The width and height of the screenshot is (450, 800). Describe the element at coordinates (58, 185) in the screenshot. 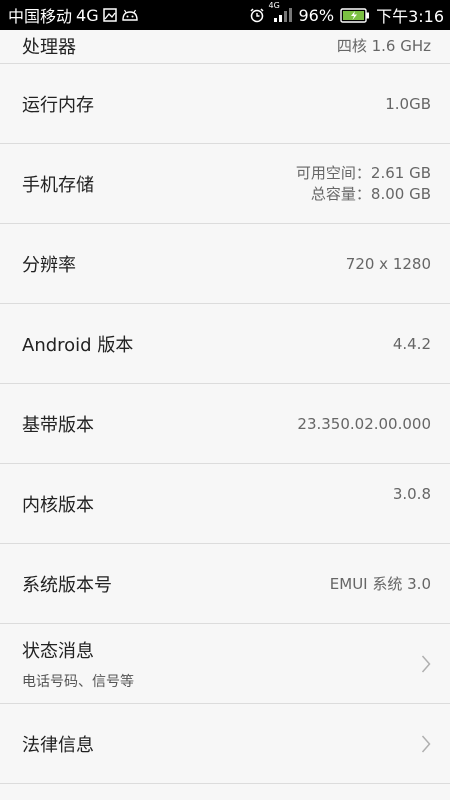

I see `row-label: 手机存储` at that location.